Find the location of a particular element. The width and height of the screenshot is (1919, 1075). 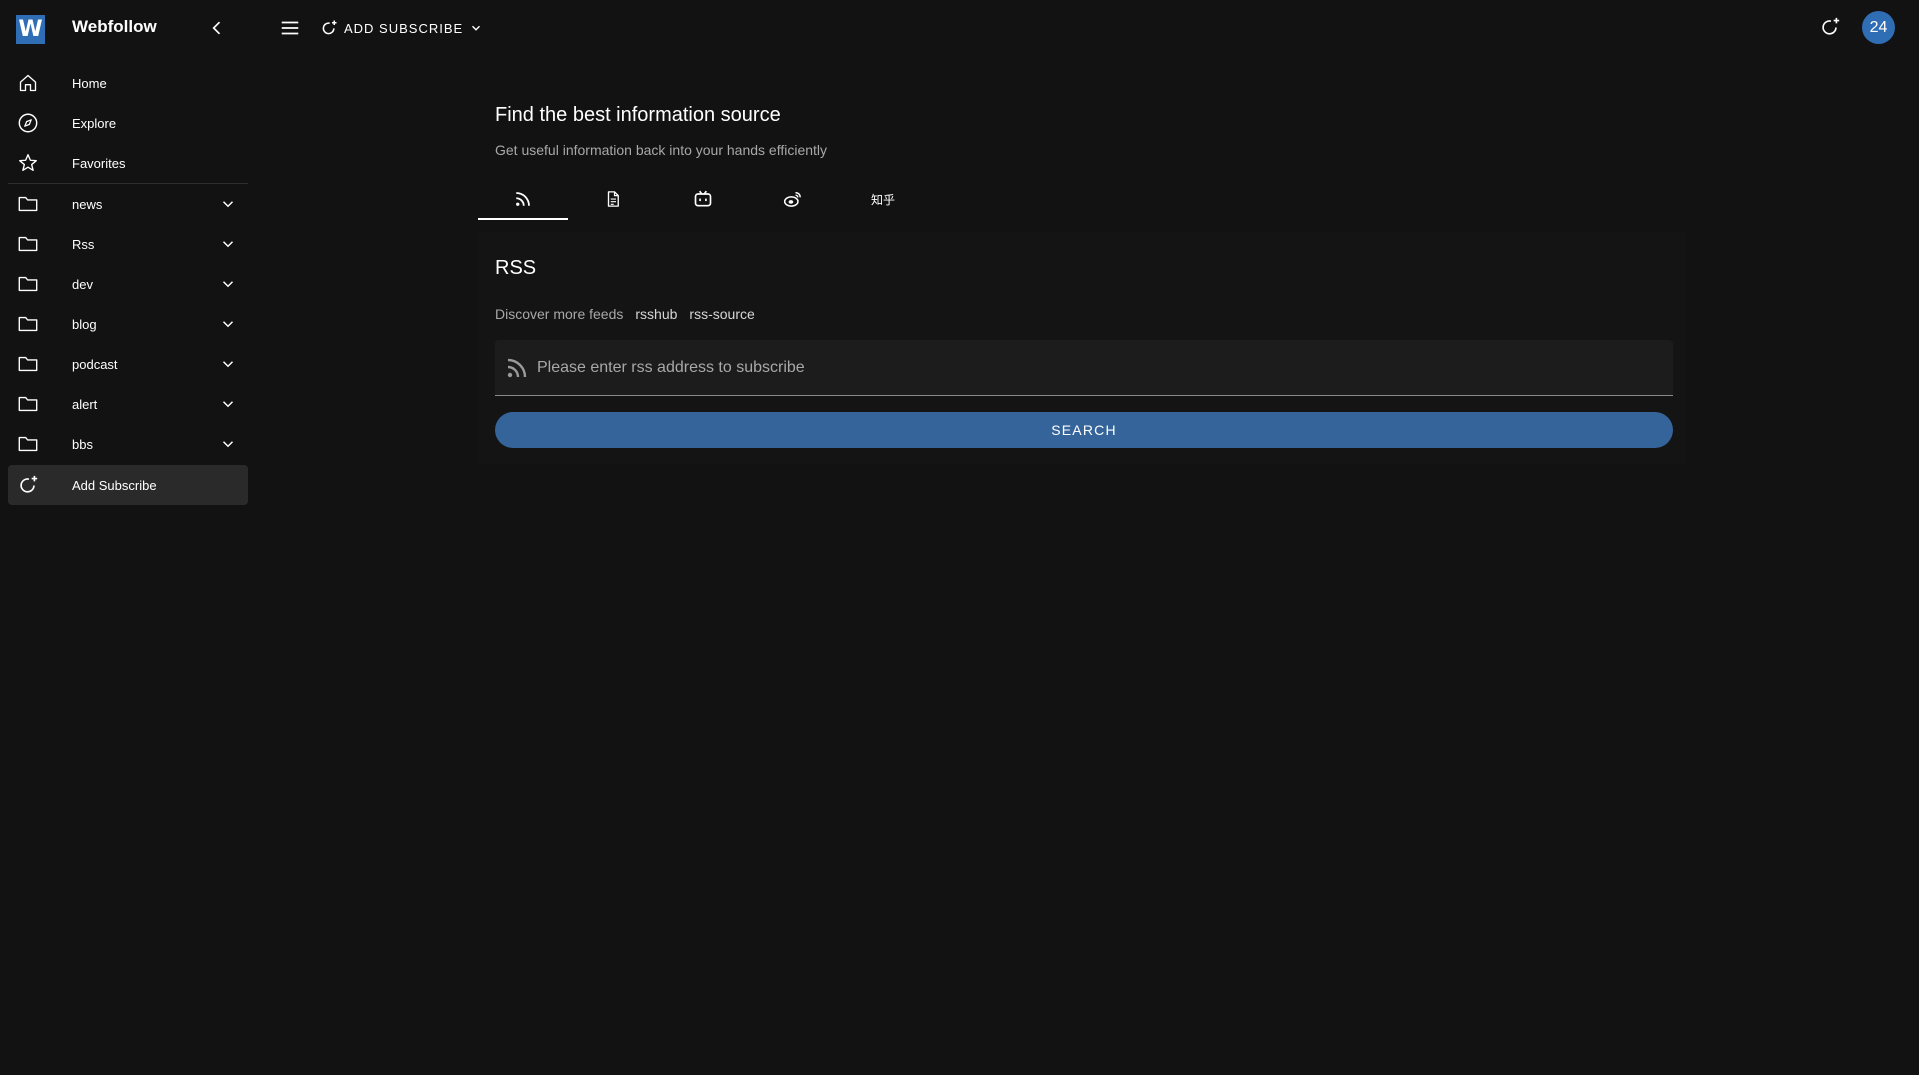

sidebar-item-label: Home is located at coordinates (89, 83).